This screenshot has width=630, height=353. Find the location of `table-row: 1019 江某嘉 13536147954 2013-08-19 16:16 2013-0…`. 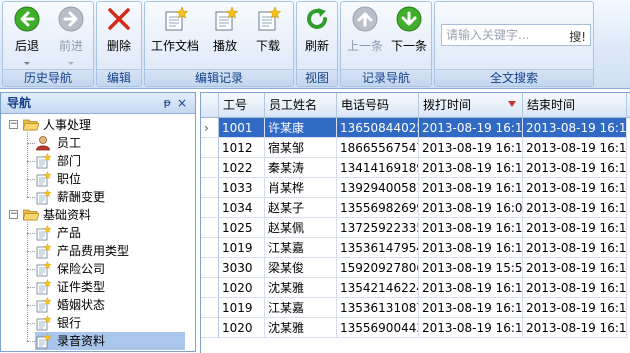

table-row: 1019 江某嘉 13536147954 2013-08-19 16:16 2013-0… is located at coordinates (415, 248).